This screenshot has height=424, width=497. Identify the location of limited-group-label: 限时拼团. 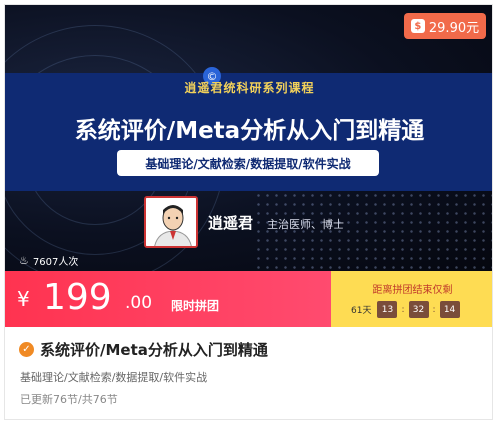
(195, 306).